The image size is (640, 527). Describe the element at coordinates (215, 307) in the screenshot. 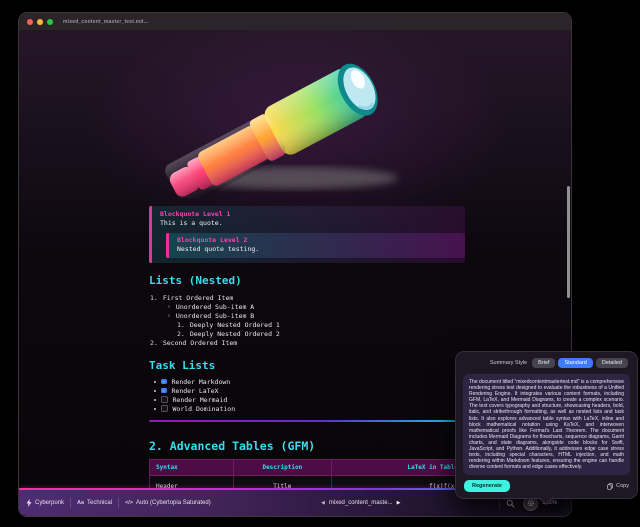

I see `list-item-label: Unordered Sub-item A` at that location.